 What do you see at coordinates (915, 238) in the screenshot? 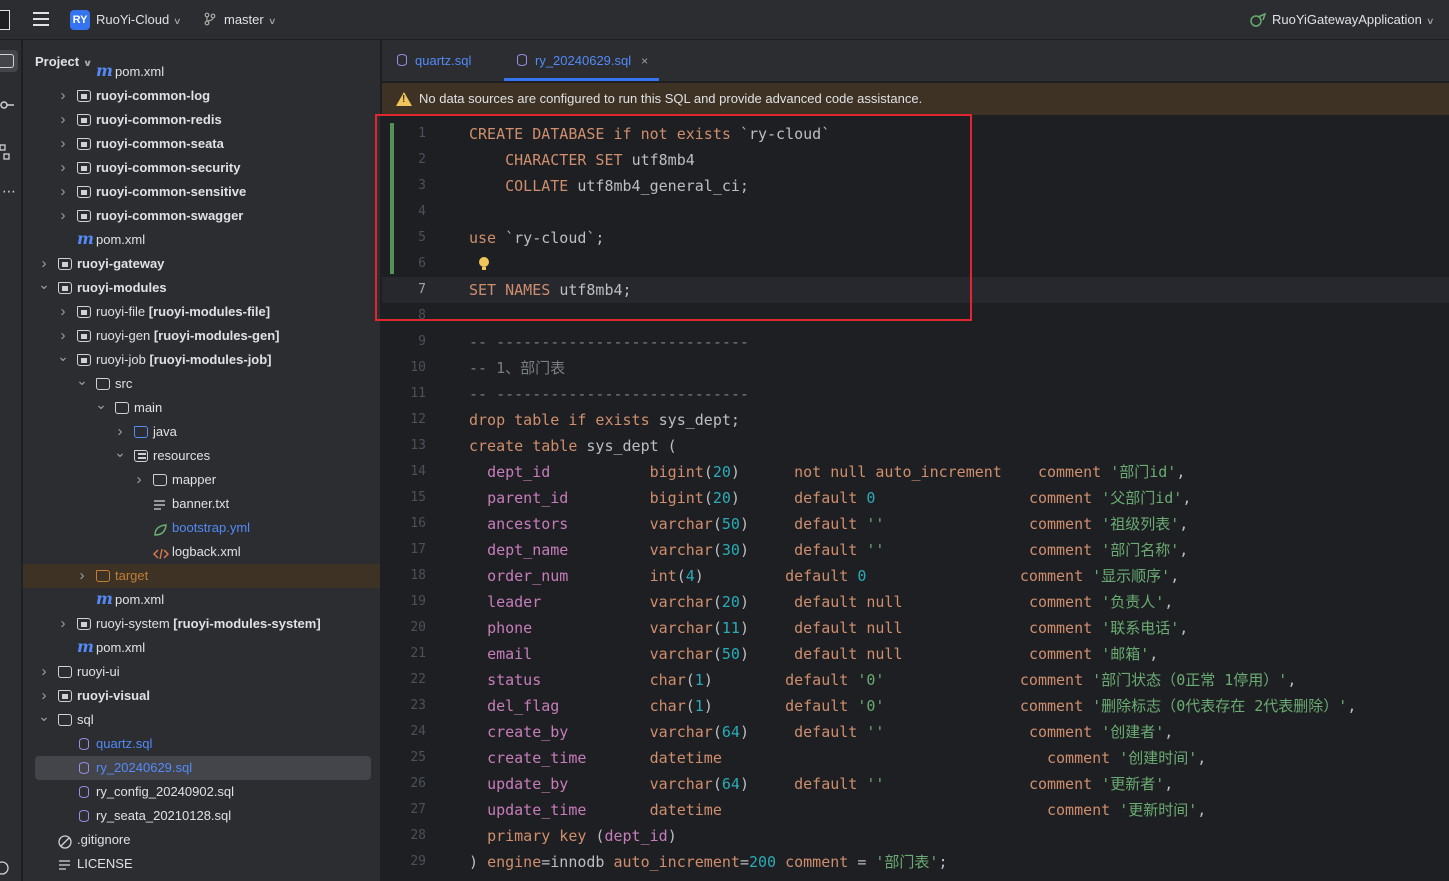
I see `code-line: 5 use `ry-cloud`;` at bounding box center [915, 238].